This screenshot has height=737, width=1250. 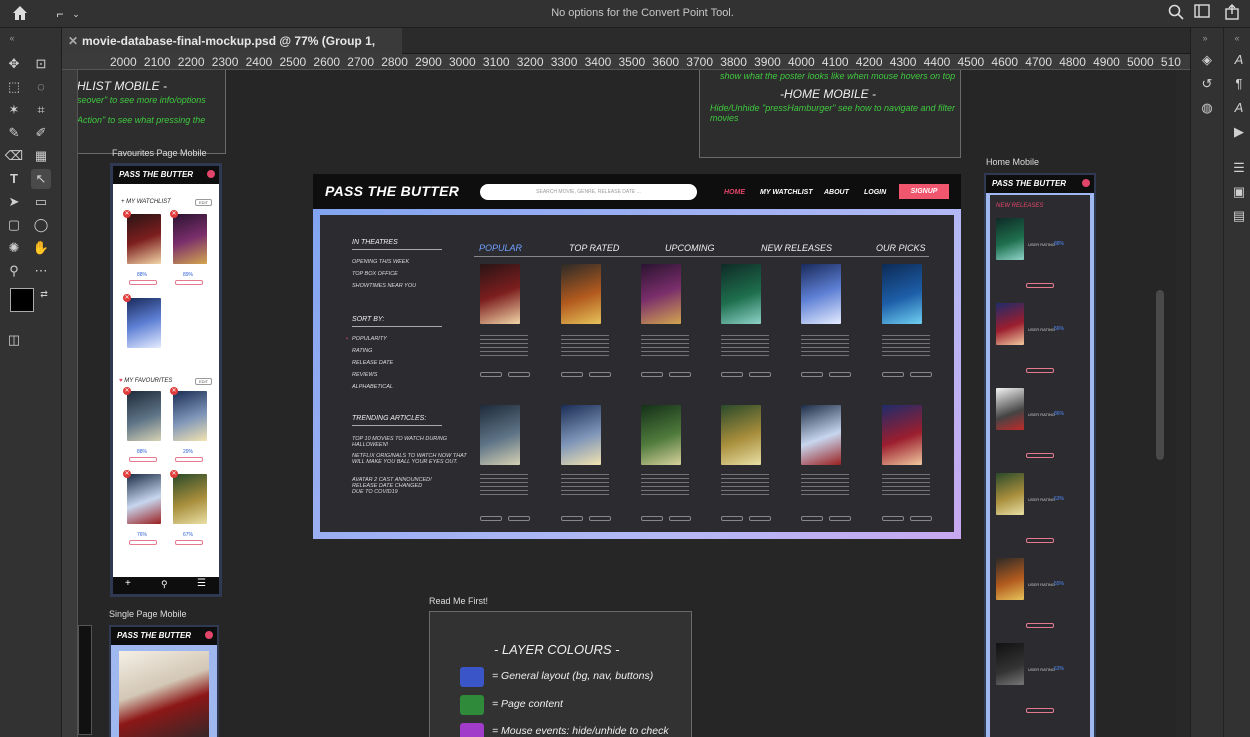 I want to click on move-tool-icon: ✥, so click(x=14, y=64).